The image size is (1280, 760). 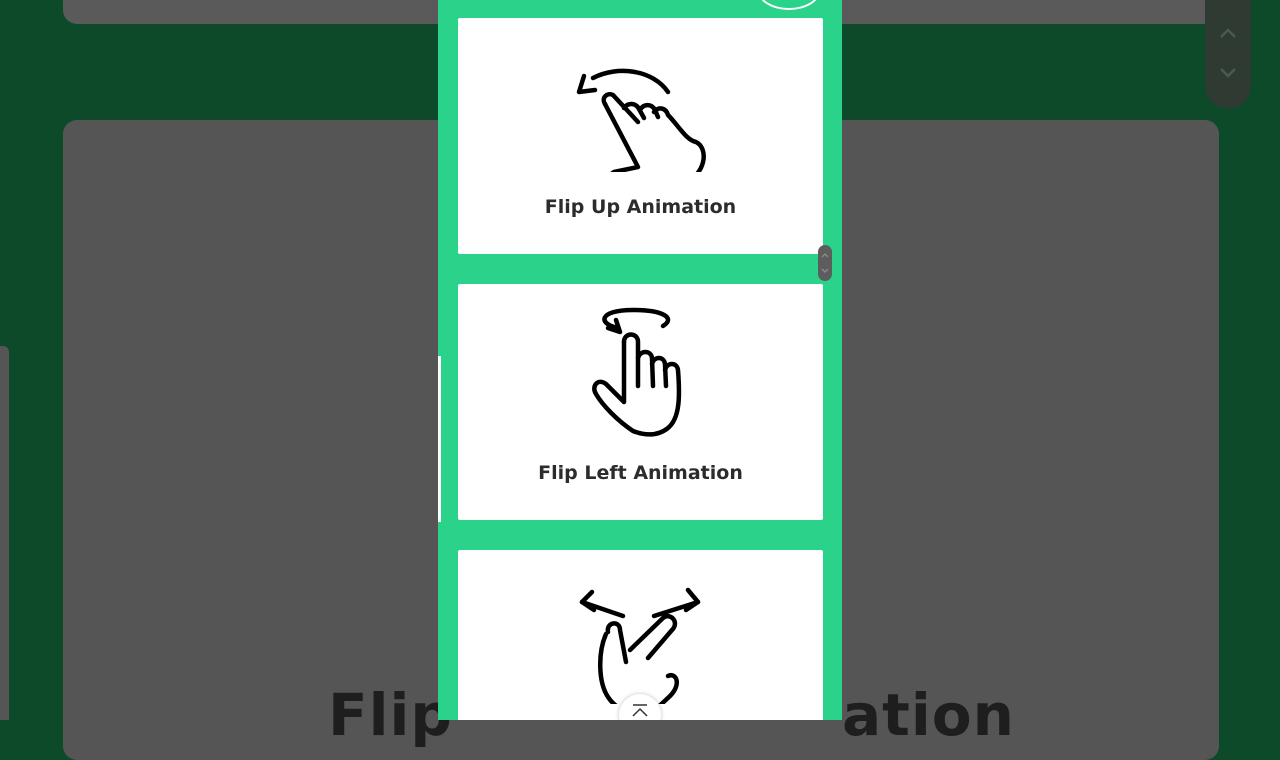 What do you see at coordinates (637, 372) in the screenshot?
I see `rotate-tap-hand-icon` at bounding box center [637, 372].